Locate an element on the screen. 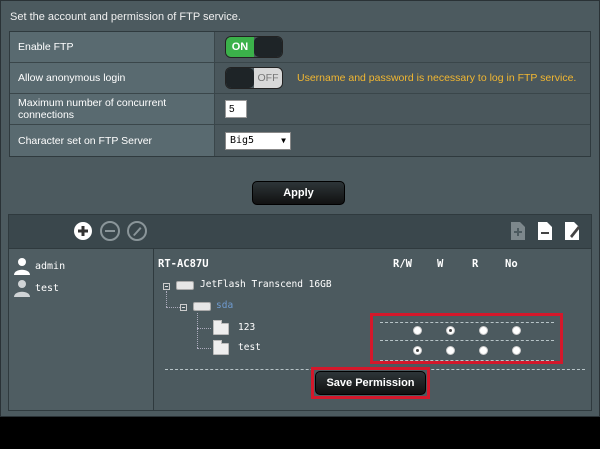  list-item: admin is located at coordinates (39, 266).